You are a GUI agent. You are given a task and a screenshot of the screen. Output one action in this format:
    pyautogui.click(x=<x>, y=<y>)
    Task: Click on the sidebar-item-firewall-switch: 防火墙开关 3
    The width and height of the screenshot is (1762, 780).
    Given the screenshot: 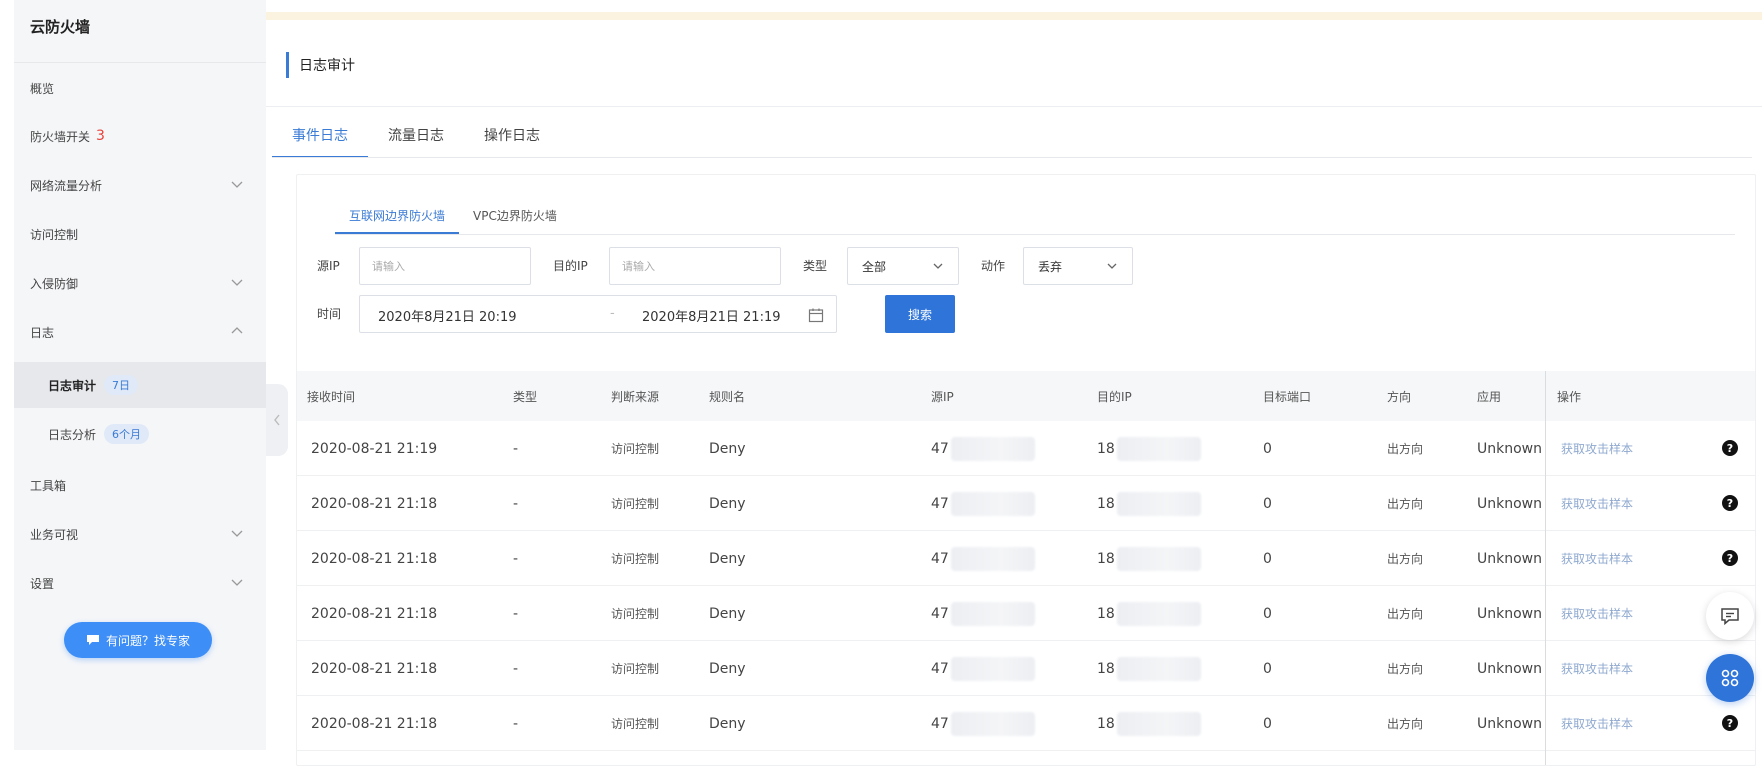 What is the action you would take?
    pyautogui.click(x=140, y=136)
    